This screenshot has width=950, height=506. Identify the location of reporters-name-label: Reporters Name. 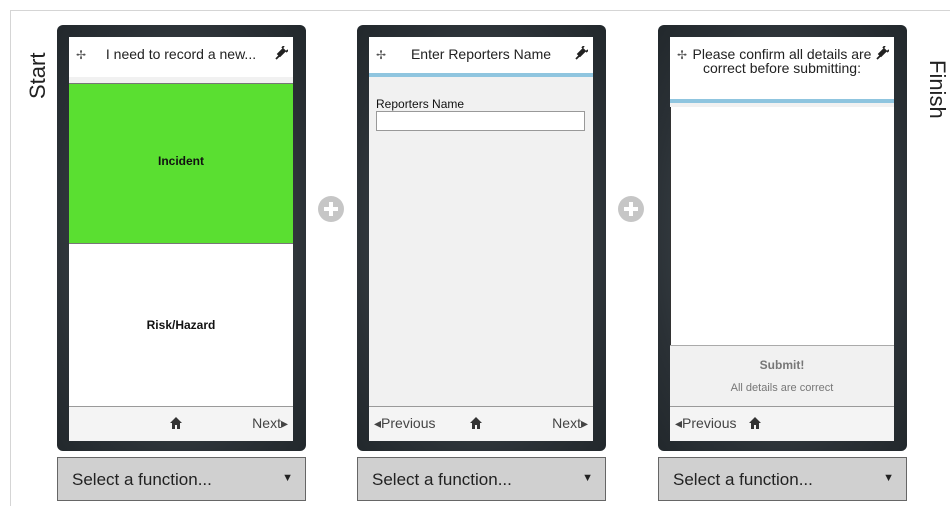
(420, 104).